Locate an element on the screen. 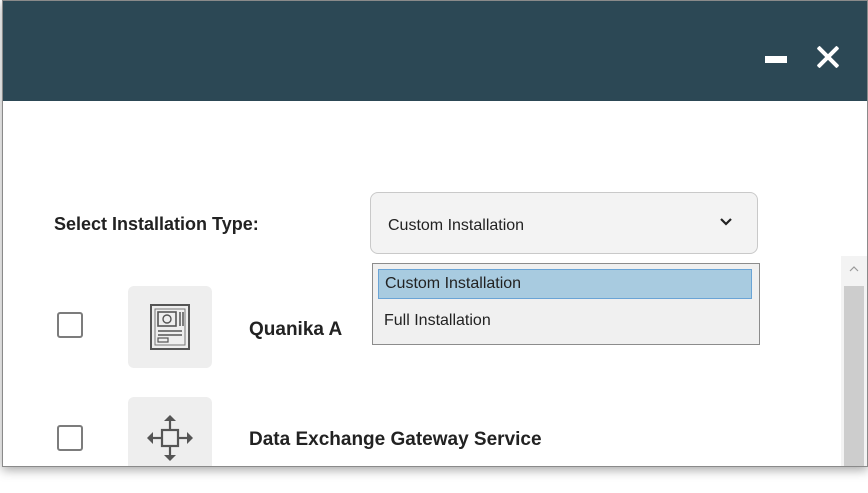 The image size is (868, 493). item-checkbox-data-exchange is located at coordinates (70, 438).